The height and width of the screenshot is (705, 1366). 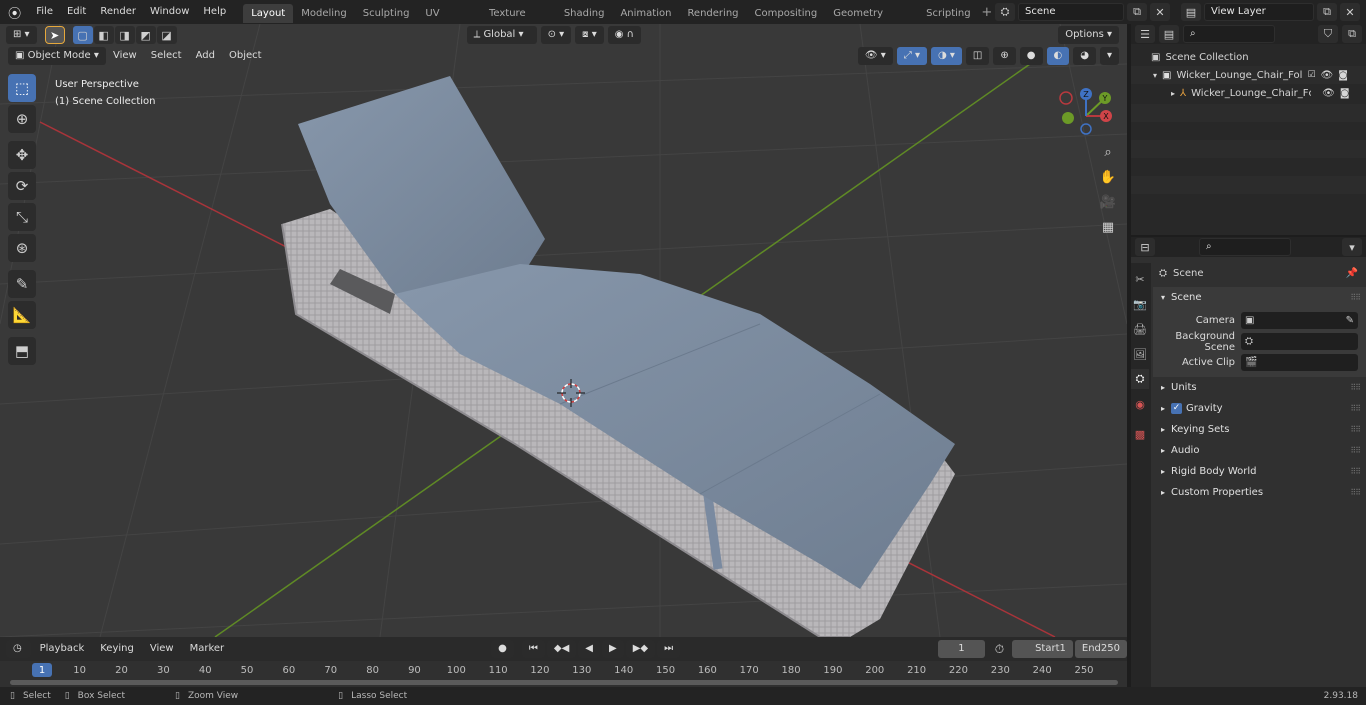 What do you see at coordinates (556, 35) in the screenshot?
I see `pivot-point-dropdown: ⊙ ▾` at bounding box center [556, 35].